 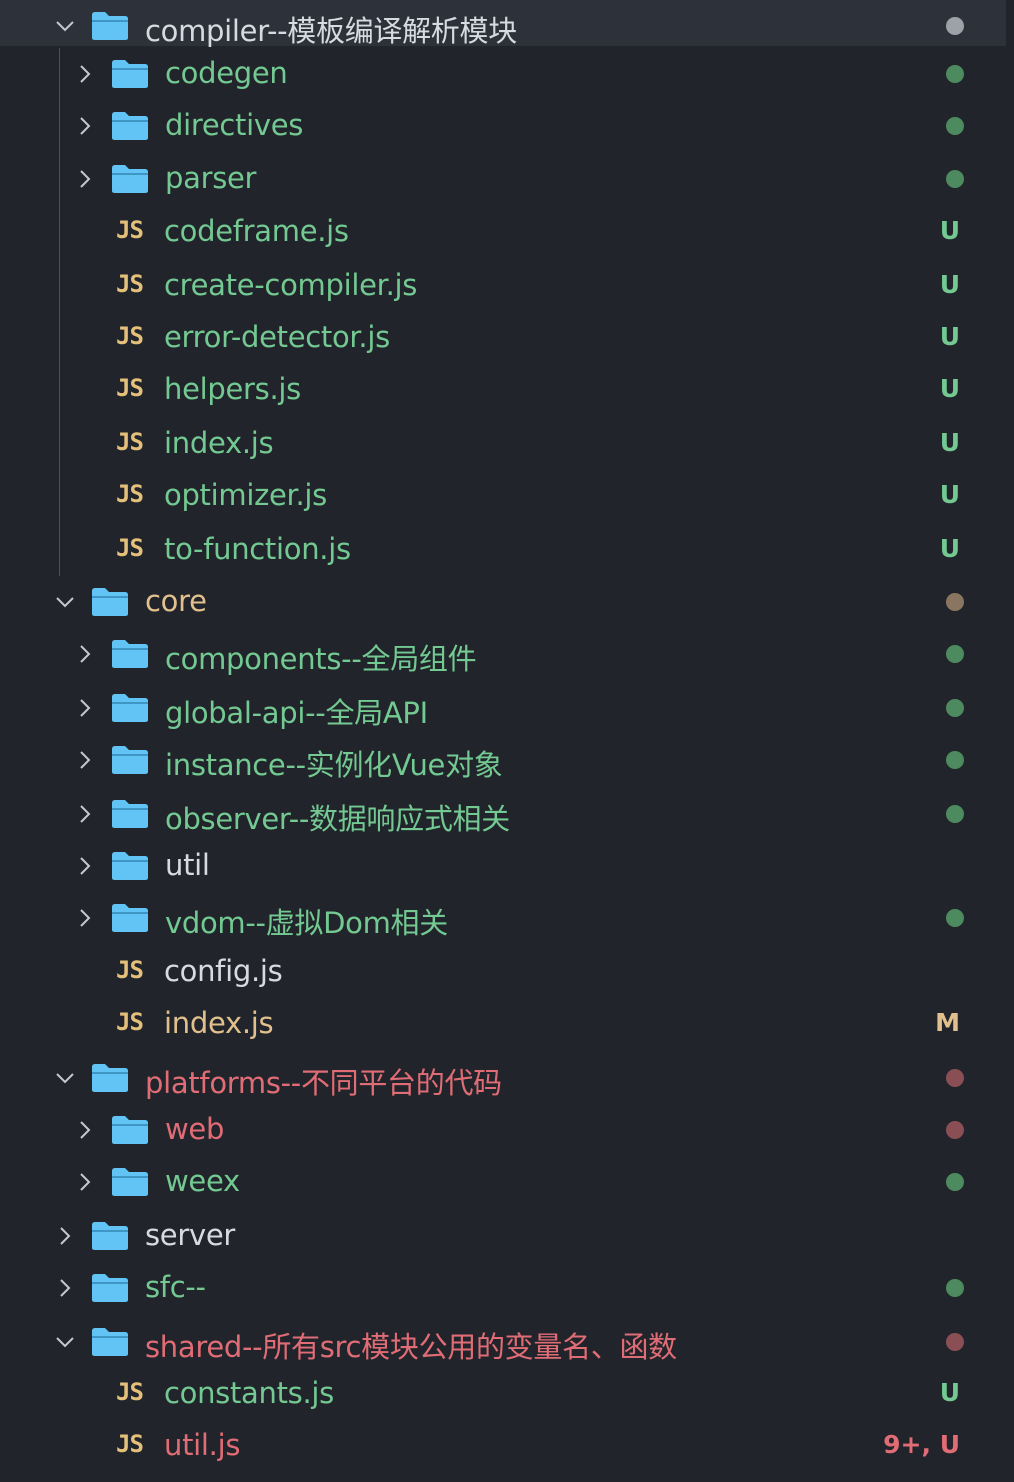 What do you see at coordinates (190, 1235) in the screenshot?
I see `folder-name: server` at bounding box center [190, 1235].